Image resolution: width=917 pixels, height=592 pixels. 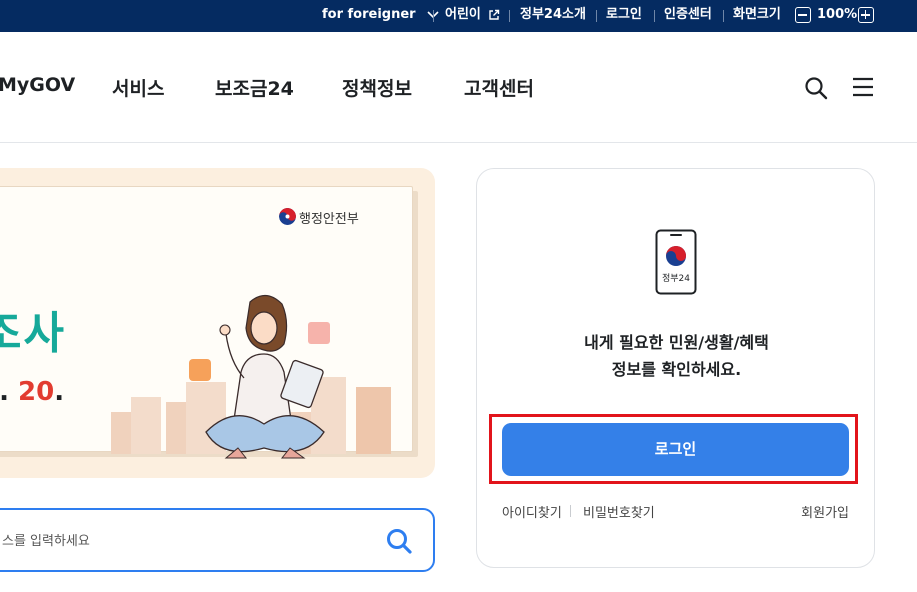 What do you see at coordinates (287, 216) in the screenshot?
I see `taegeuk-emblem-icon` at bounding box center [287, 216].